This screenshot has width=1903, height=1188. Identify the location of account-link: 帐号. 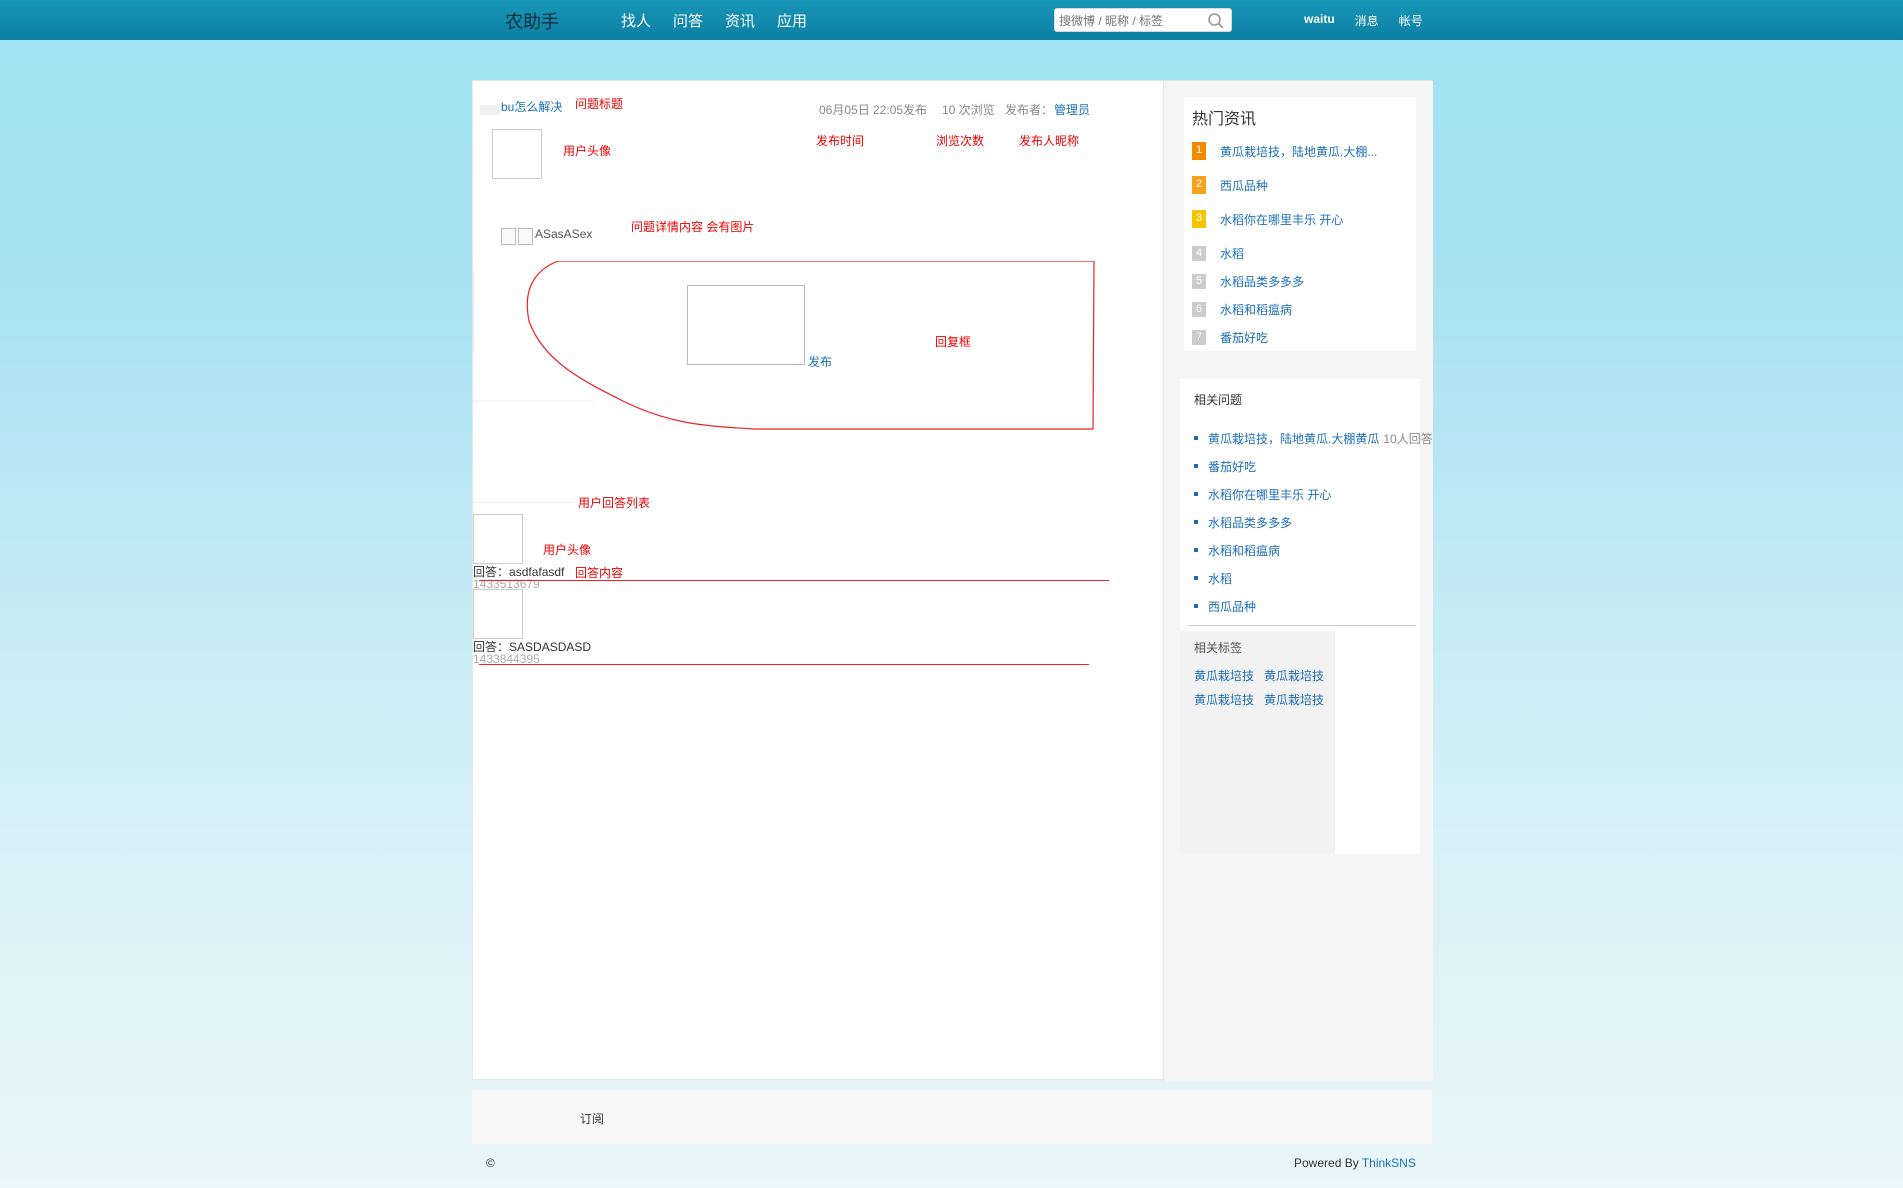
(1411, 20).